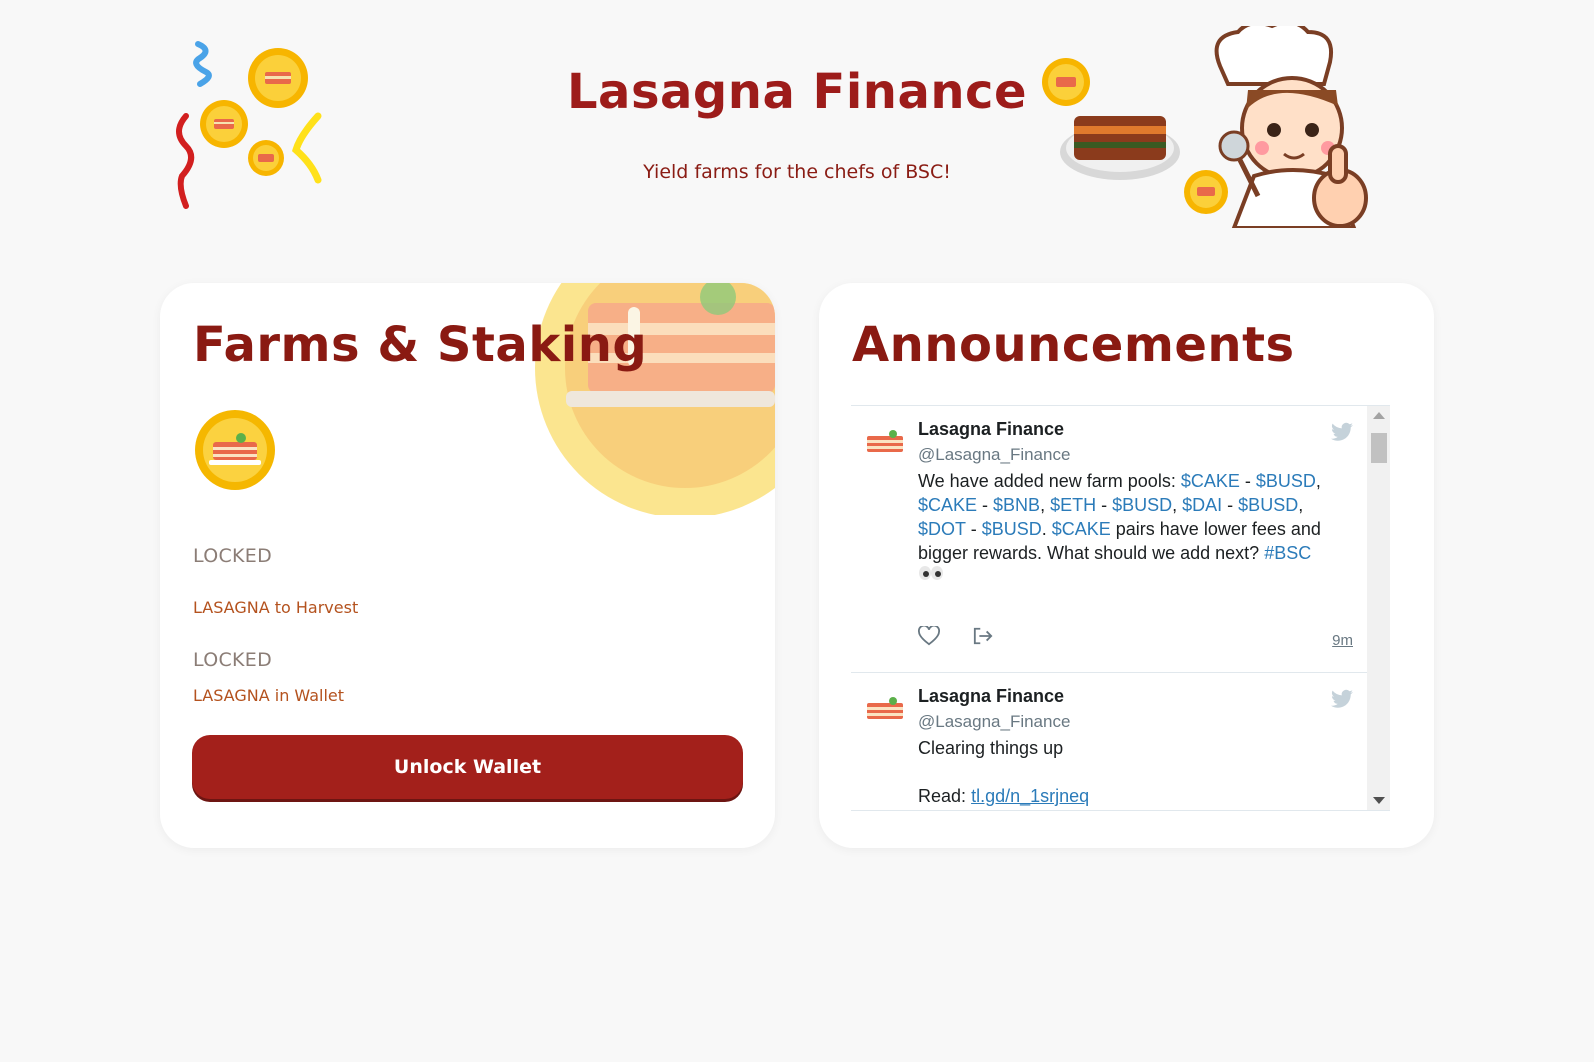 The height and width of the screenshot is (1062, 1594). Describe the element at coordinates (1073, 345) in the screenshot. I see `announcements-title: Announcements` at that location.